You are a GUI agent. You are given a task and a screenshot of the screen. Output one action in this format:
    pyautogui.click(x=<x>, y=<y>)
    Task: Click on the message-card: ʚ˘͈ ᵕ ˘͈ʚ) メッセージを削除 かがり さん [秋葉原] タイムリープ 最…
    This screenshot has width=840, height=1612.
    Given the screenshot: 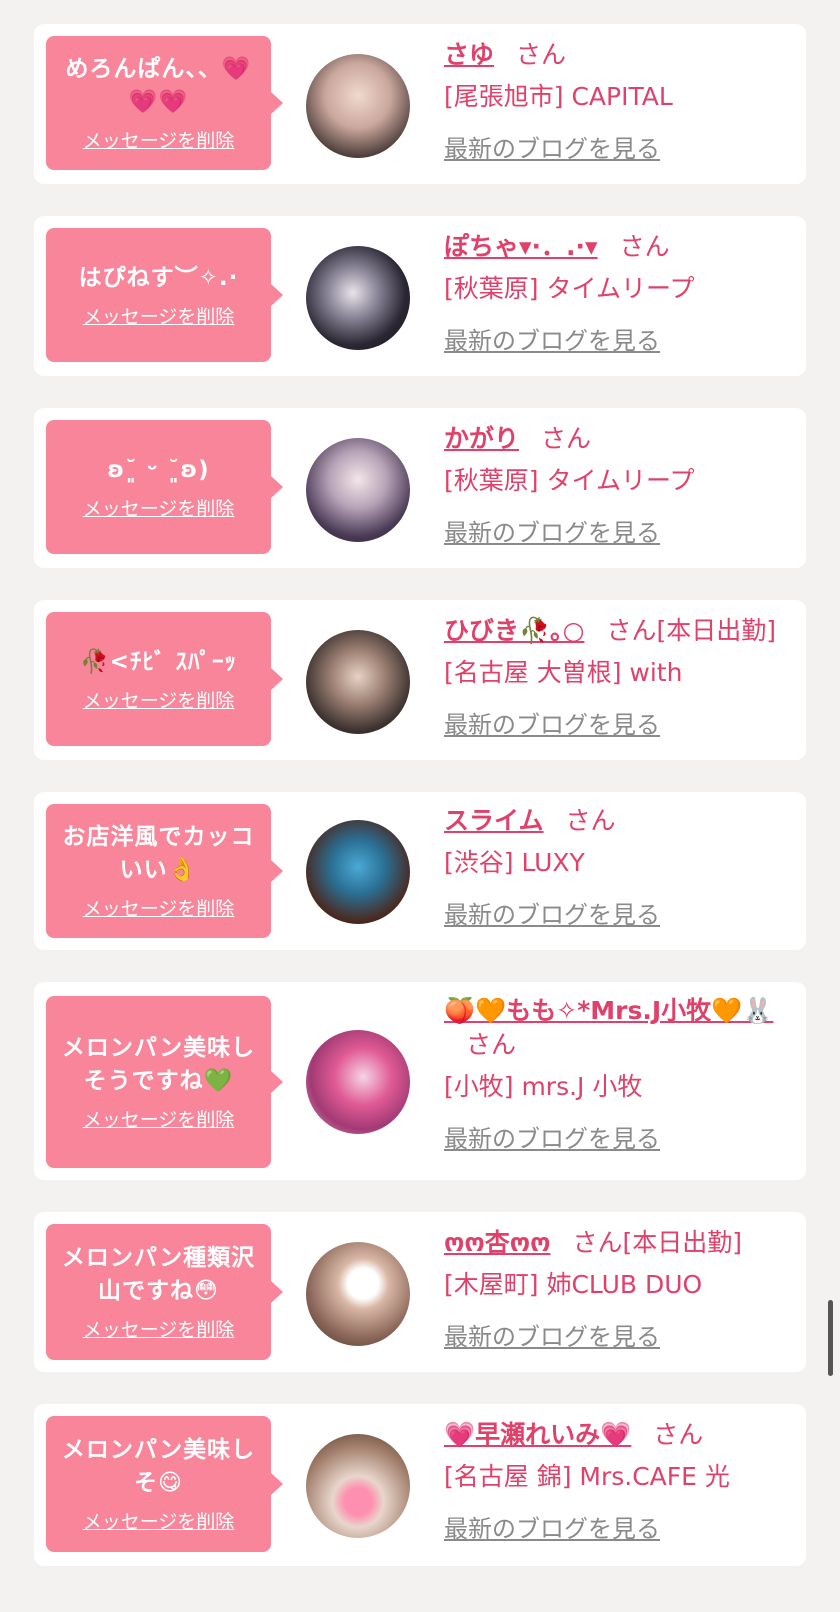 What is the action you would take?
    pyautogui.click(x=420, y=488)
    